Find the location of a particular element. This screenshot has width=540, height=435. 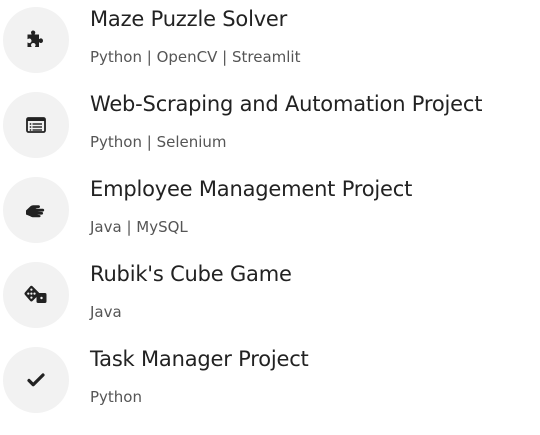

project-tech-stack: Python | OpenCV | Streamlit is located at coordinates (195, 57).